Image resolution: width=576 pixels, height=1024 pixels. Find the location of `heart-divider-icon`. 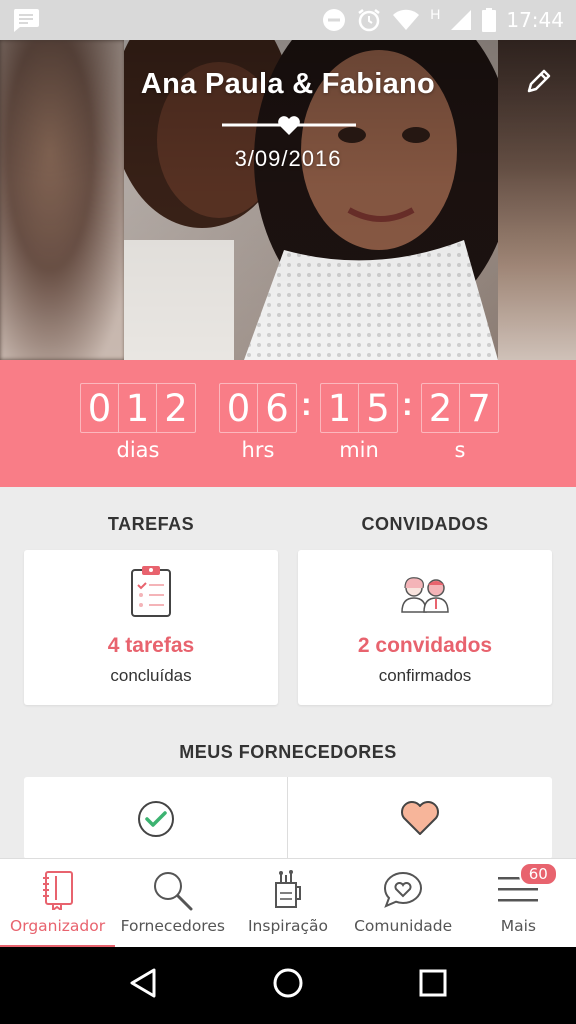

heart-divider-icon is located at coordinates (289, 125).